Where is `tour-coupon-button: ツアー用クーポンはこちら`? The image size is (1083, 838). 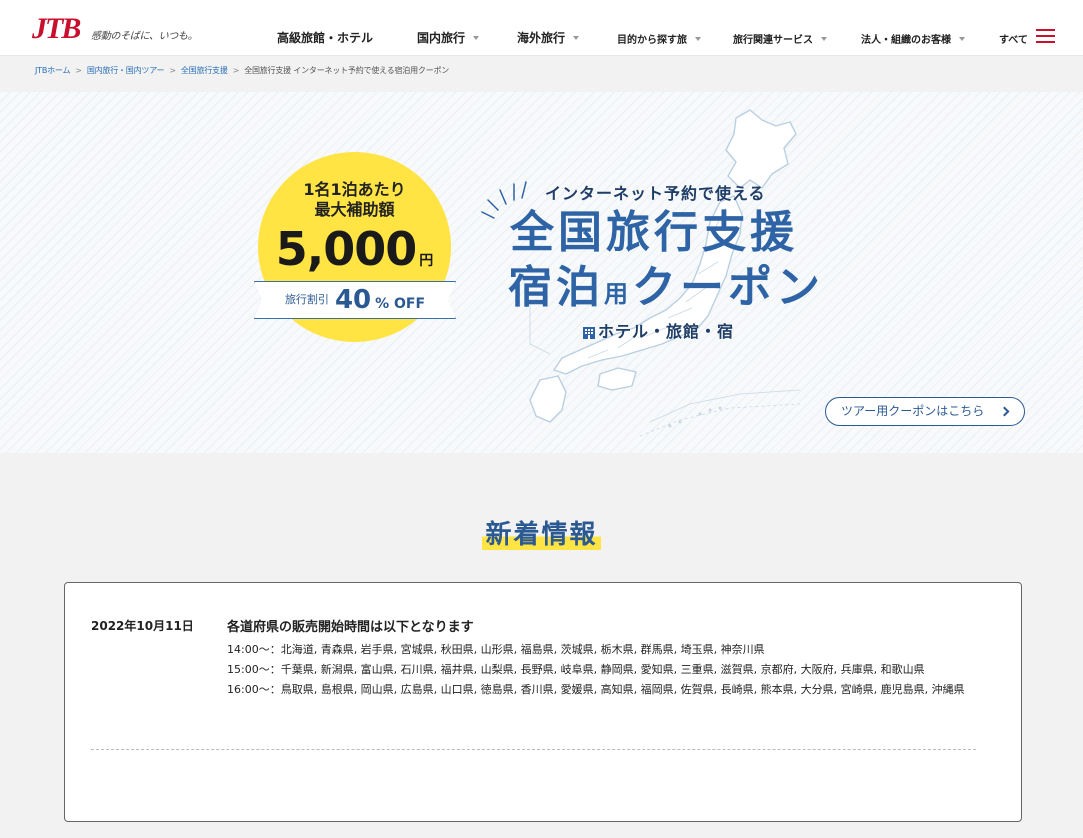 tour-coupon-button: ツアー用クーポンはこちら is located at coordinates (925, 411).